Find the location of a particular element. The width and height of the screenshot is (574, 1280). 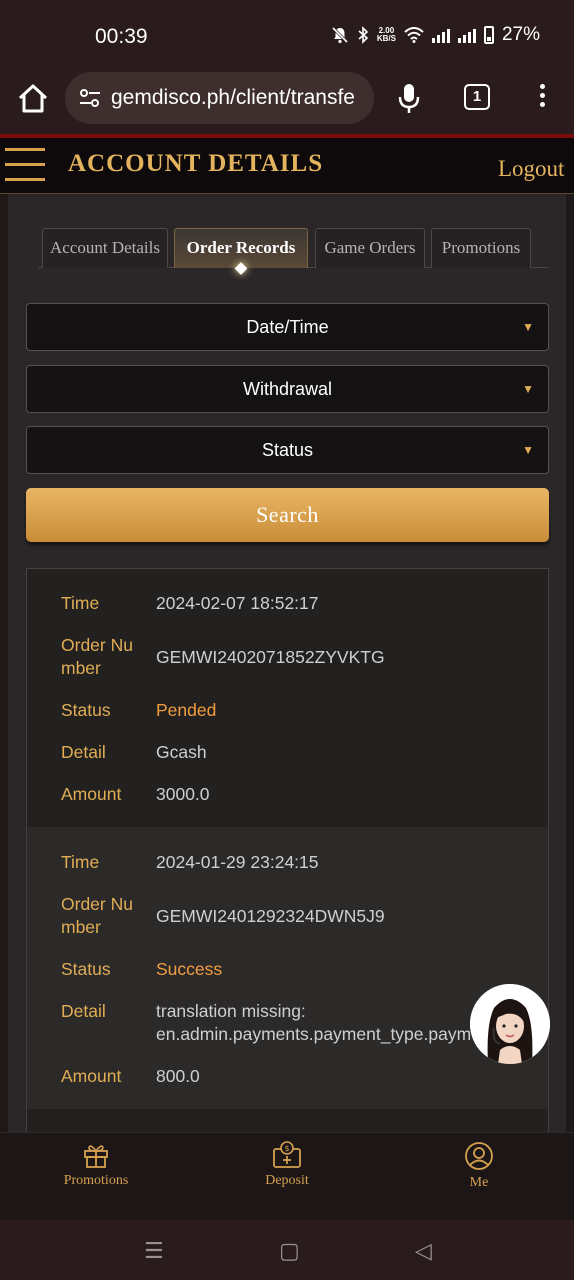

status-select-value: Status is located at coordinates (287, 450).